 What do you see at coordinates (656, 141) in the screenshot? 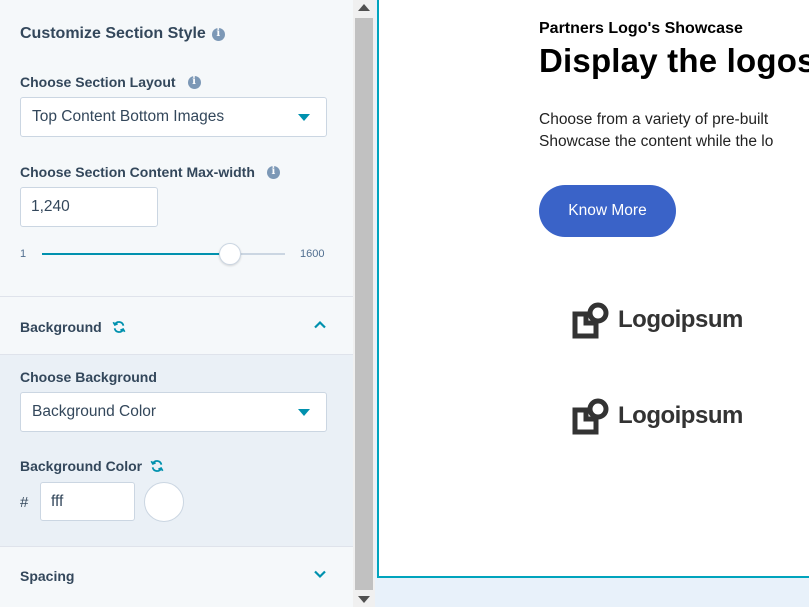
I see `preview-body-line: Showcase the content while the lo` at bounding box center [656, 141].